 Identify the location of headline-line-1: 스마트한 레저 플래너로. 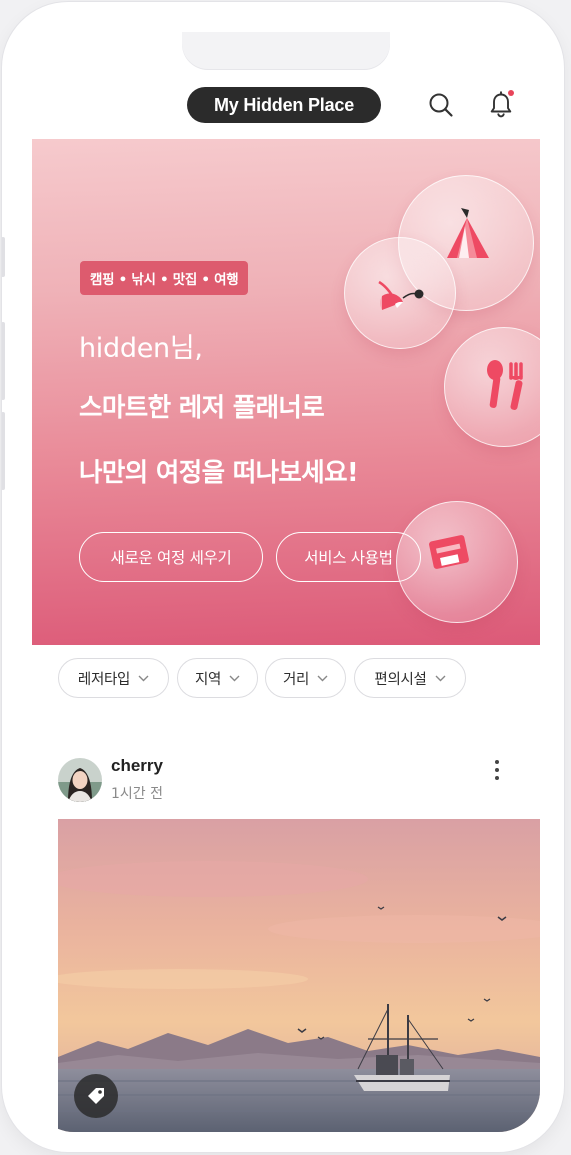
(202, 408).